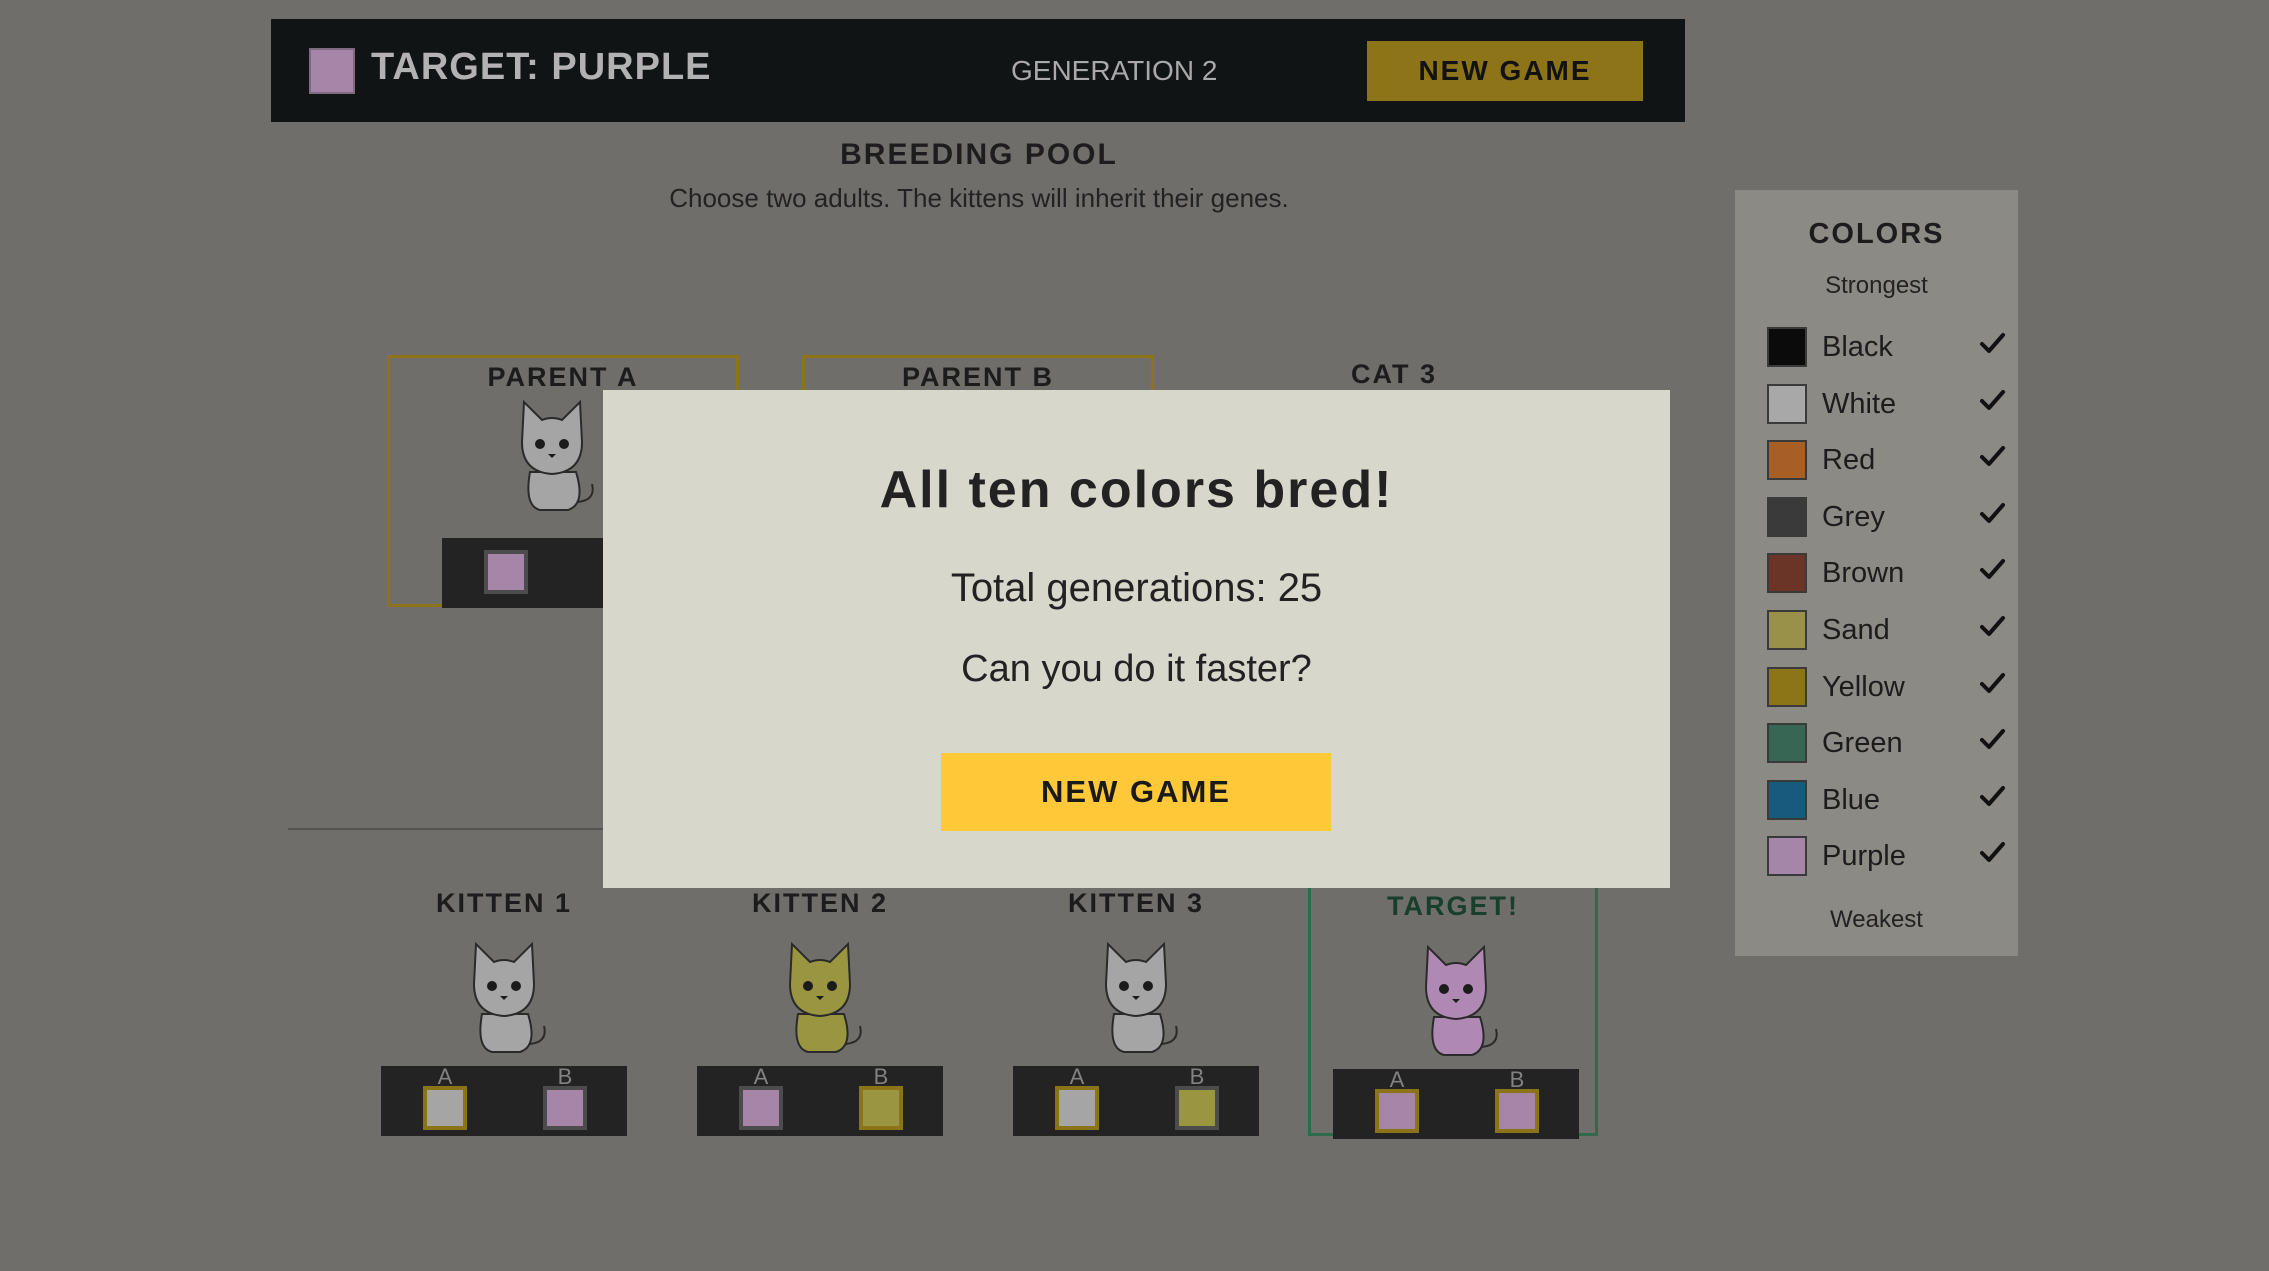 Image resolution: width=2269 pixels, height=1271 pixels. I want to click on color-row-black: Black, so click(1887, 347).